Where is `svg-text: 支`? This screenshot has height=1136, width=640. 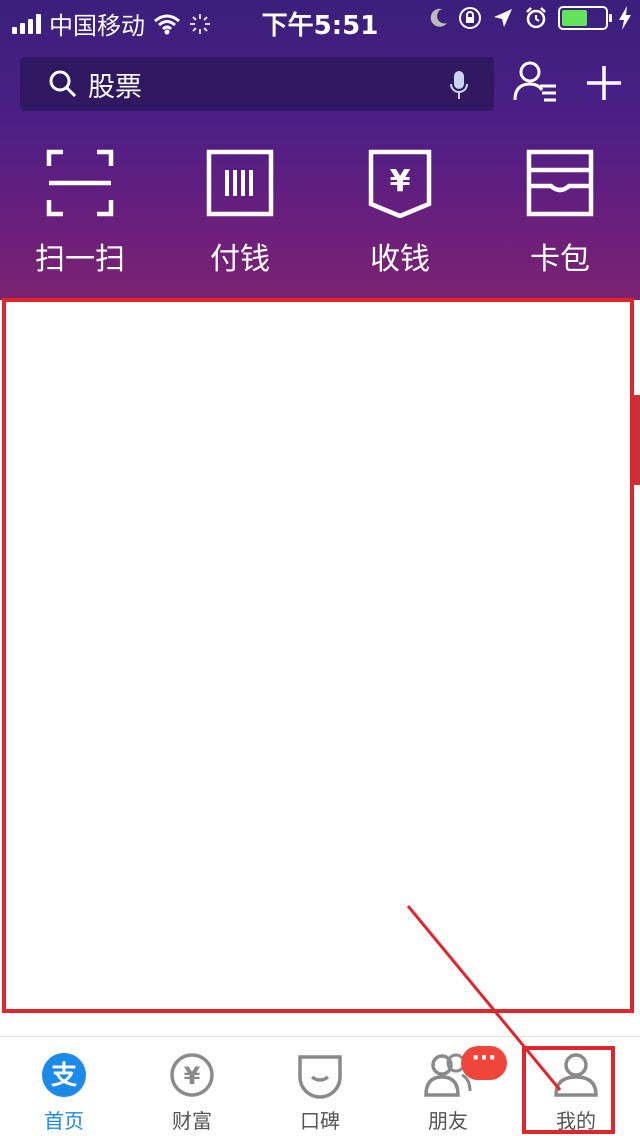
svg-text: 支 is located at coordinates (64, 1076).